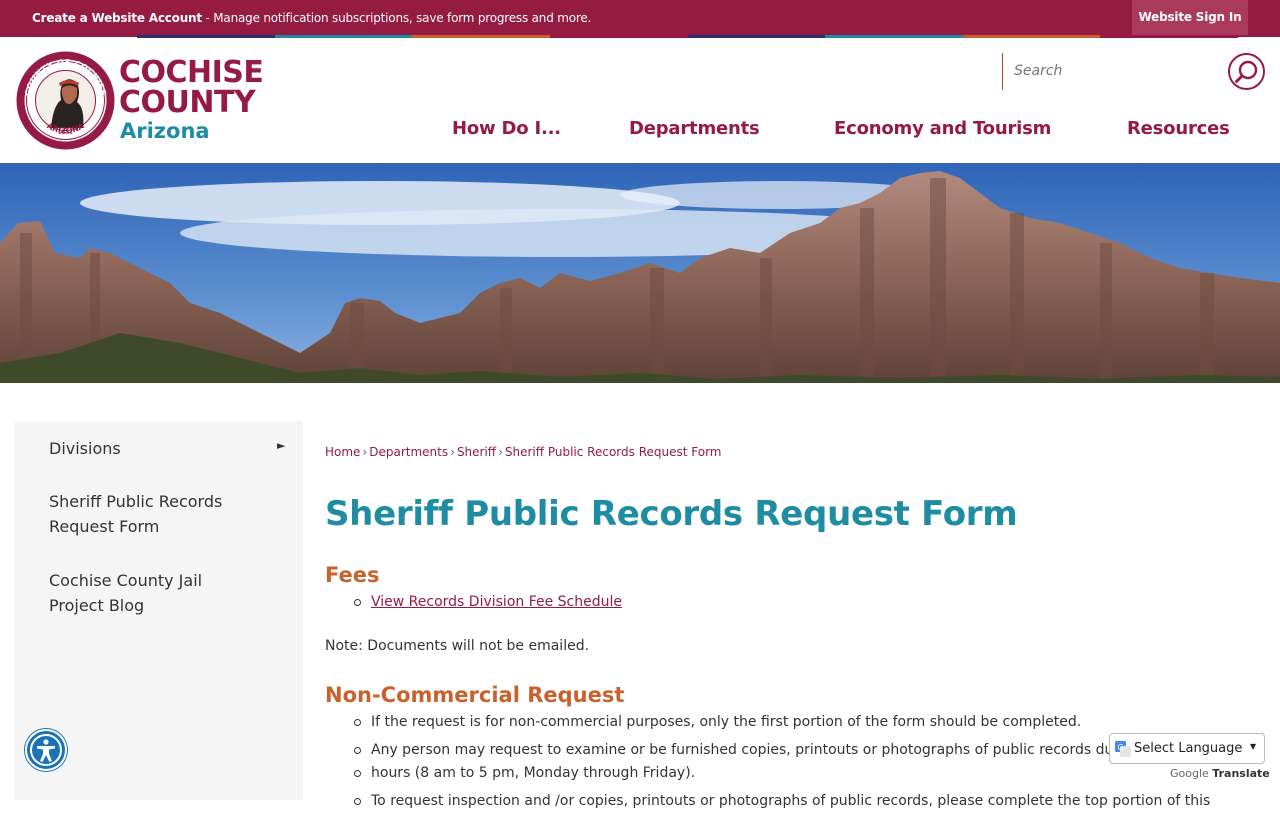 Image resolution: width=1280 pixels, height=813 pixels. I want to click on create-account-link: Create a Website Account, so click(117, 18).